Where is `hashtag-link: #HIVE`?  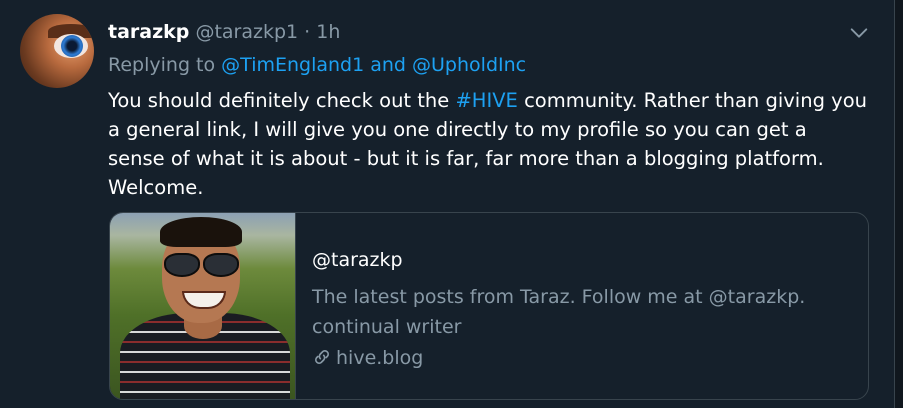 hashtag-link: #HIVE is located at coordinates (486, 100).